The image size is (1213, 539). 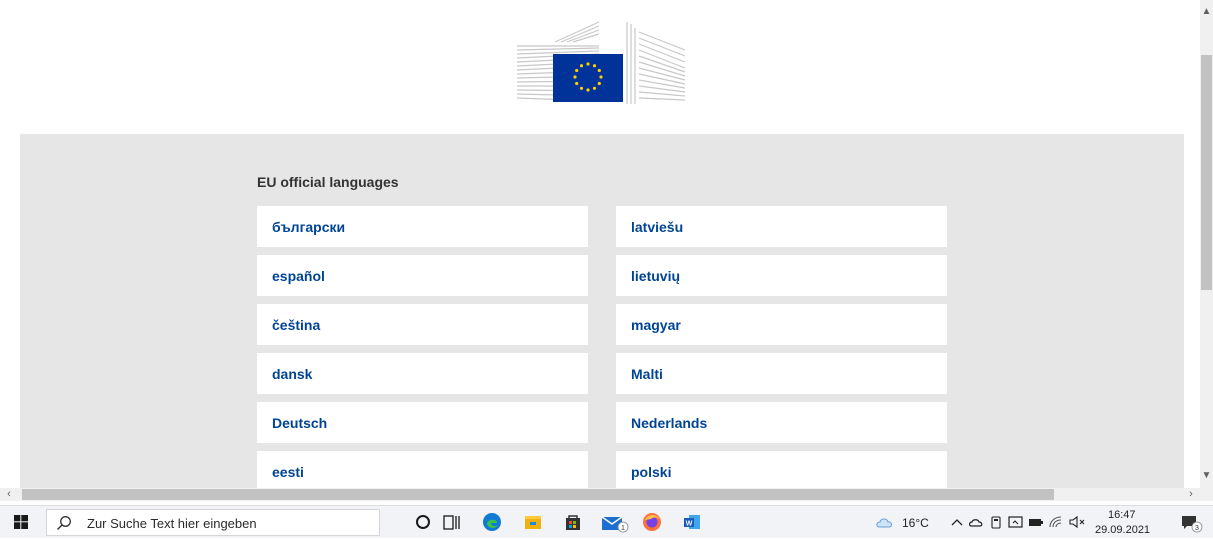 What do you see at coordinates (452, 522) in the screenshot?
I see `task-view-icon` at bounding box center [452, 522].